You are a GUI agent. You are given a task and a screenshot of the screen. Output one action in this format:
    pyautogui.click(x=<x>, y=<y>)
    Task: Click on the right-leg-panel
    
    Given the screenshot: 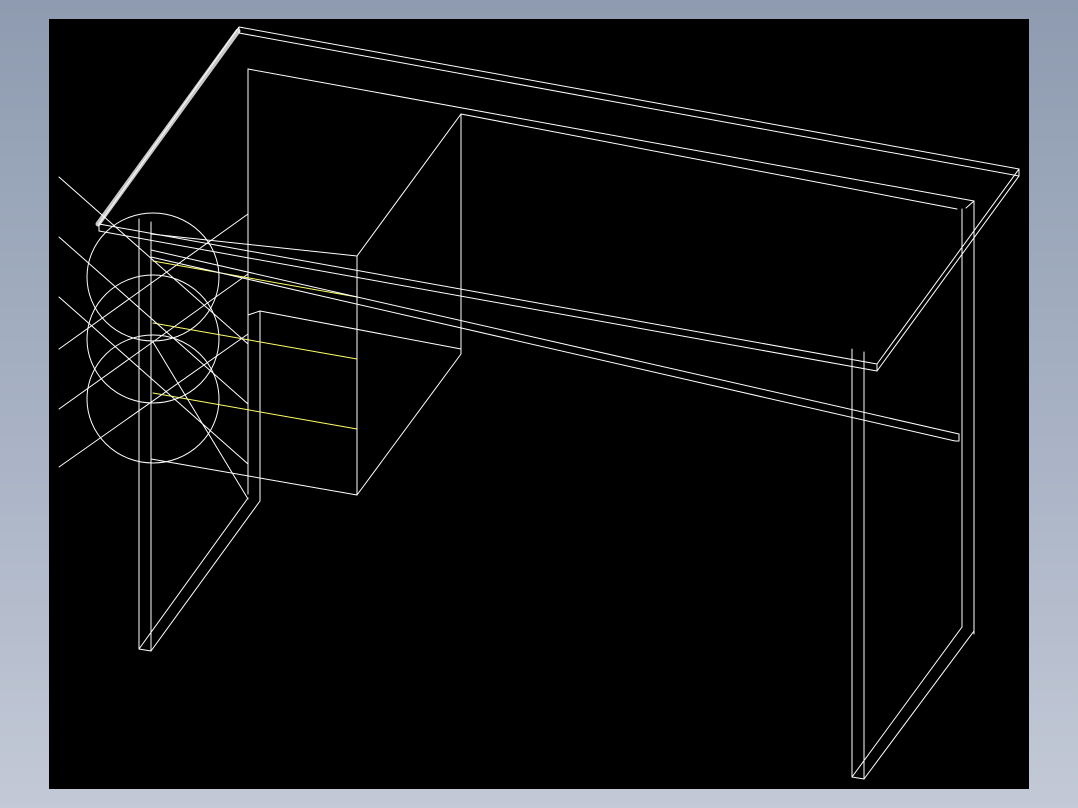 What is the action you would take?
    pyautogui.click(x=913, y=494)
    